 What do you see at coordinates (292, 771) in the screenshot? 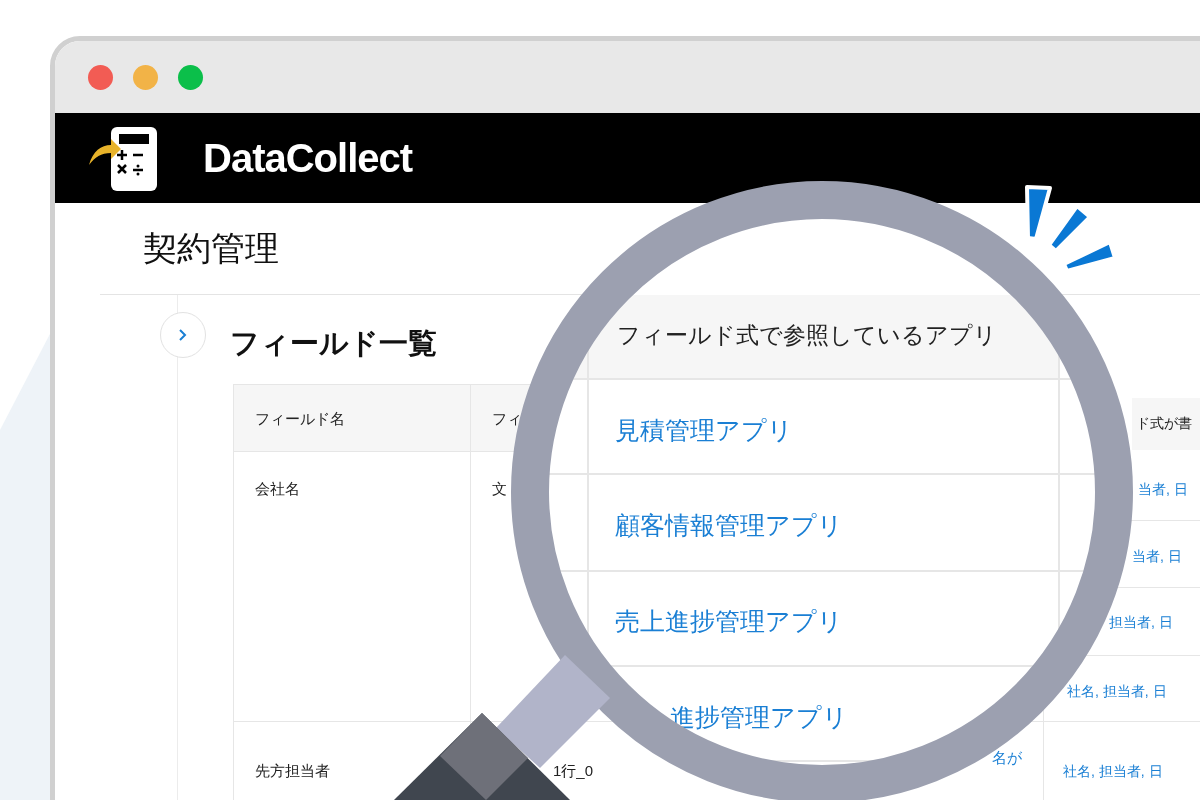
I see `table-cell-text: 先方担当者` at bounding box center [292, 771].